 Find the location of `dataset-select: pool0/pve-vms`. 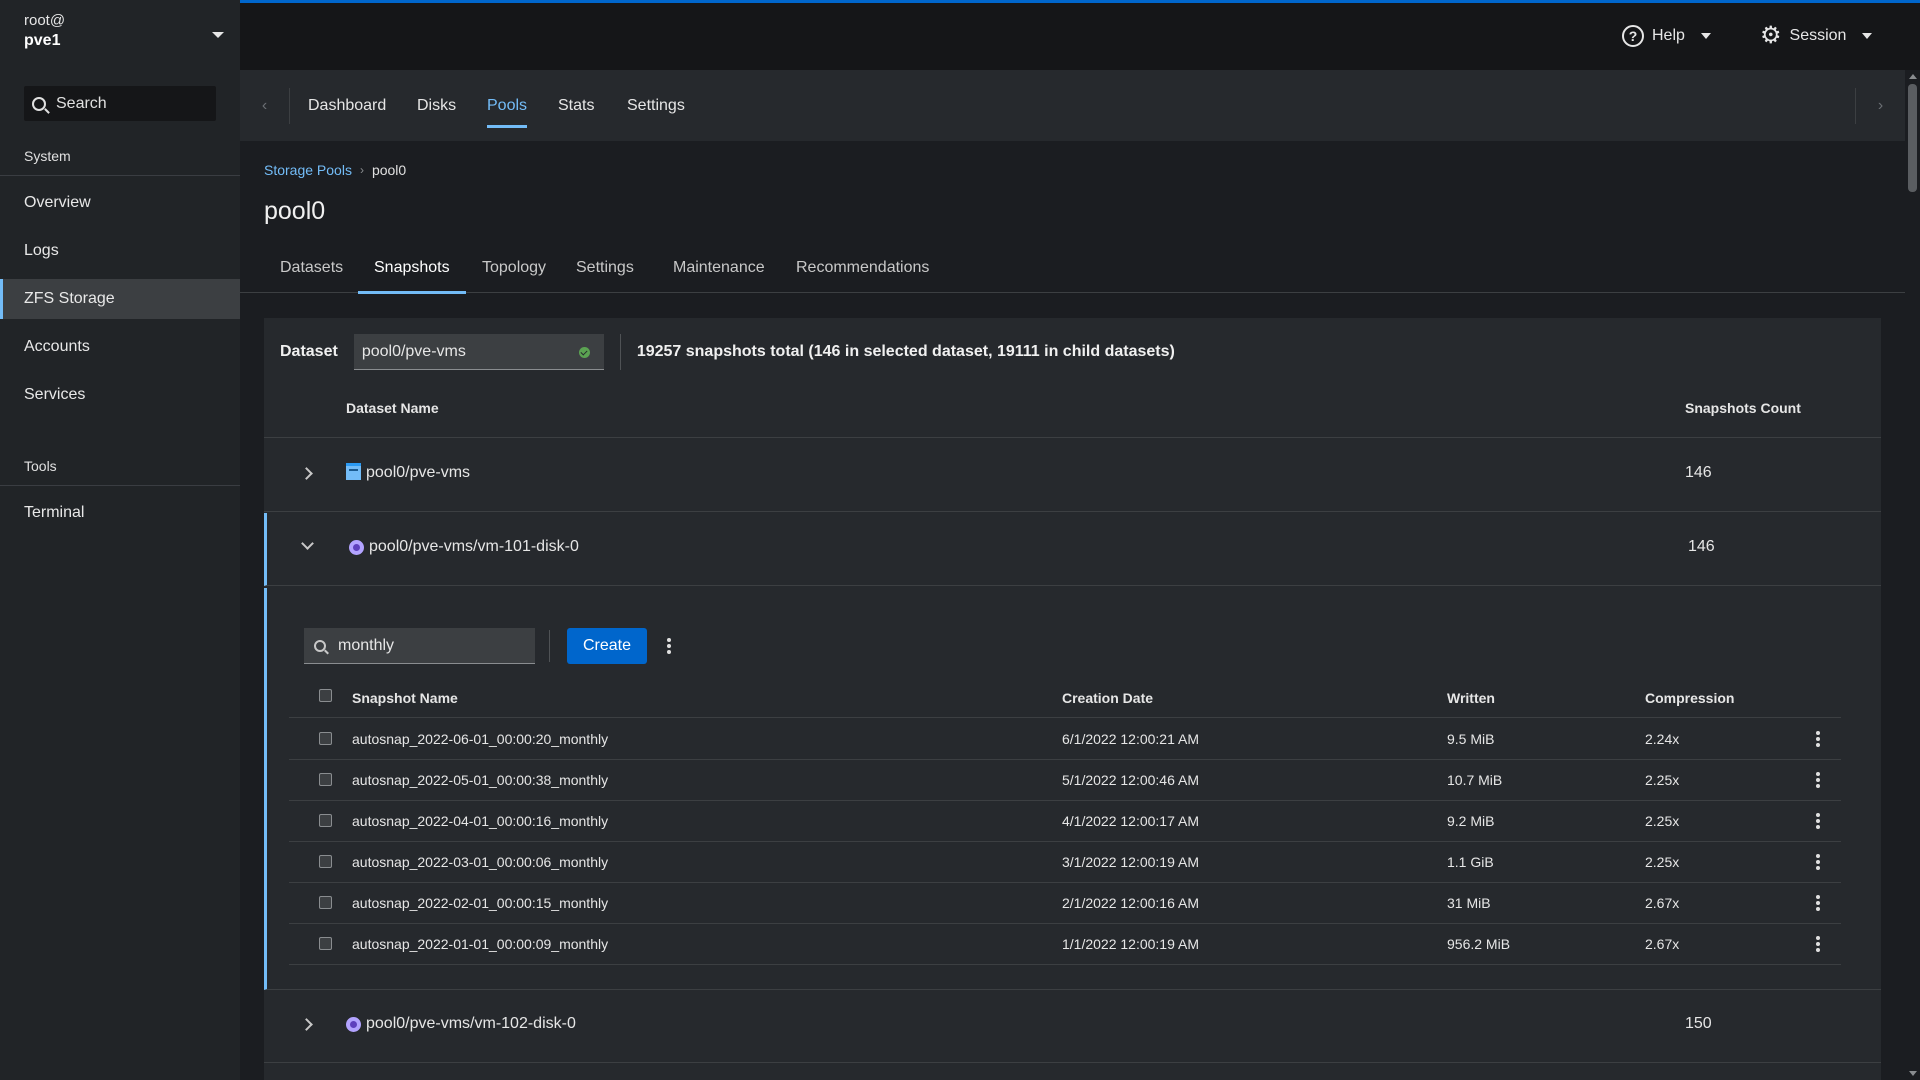

dataset-select: pool0/pve-vms is located at coordinates (478, 352).